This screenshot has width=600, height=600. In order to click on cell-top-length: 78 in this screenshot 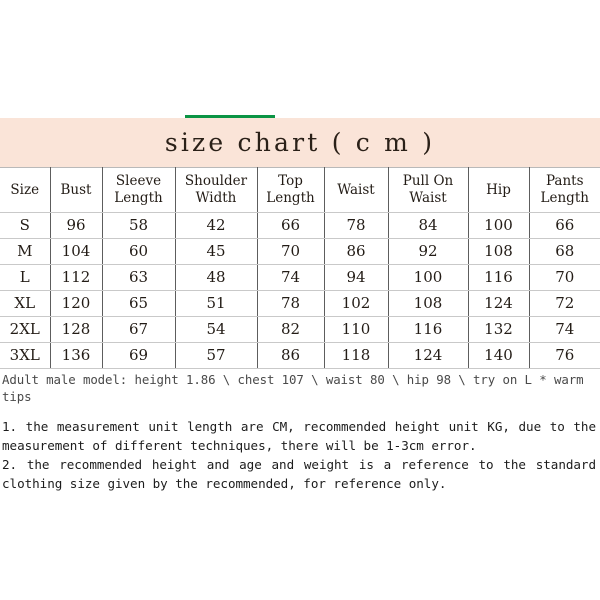, I will do `click(290, 303)`.